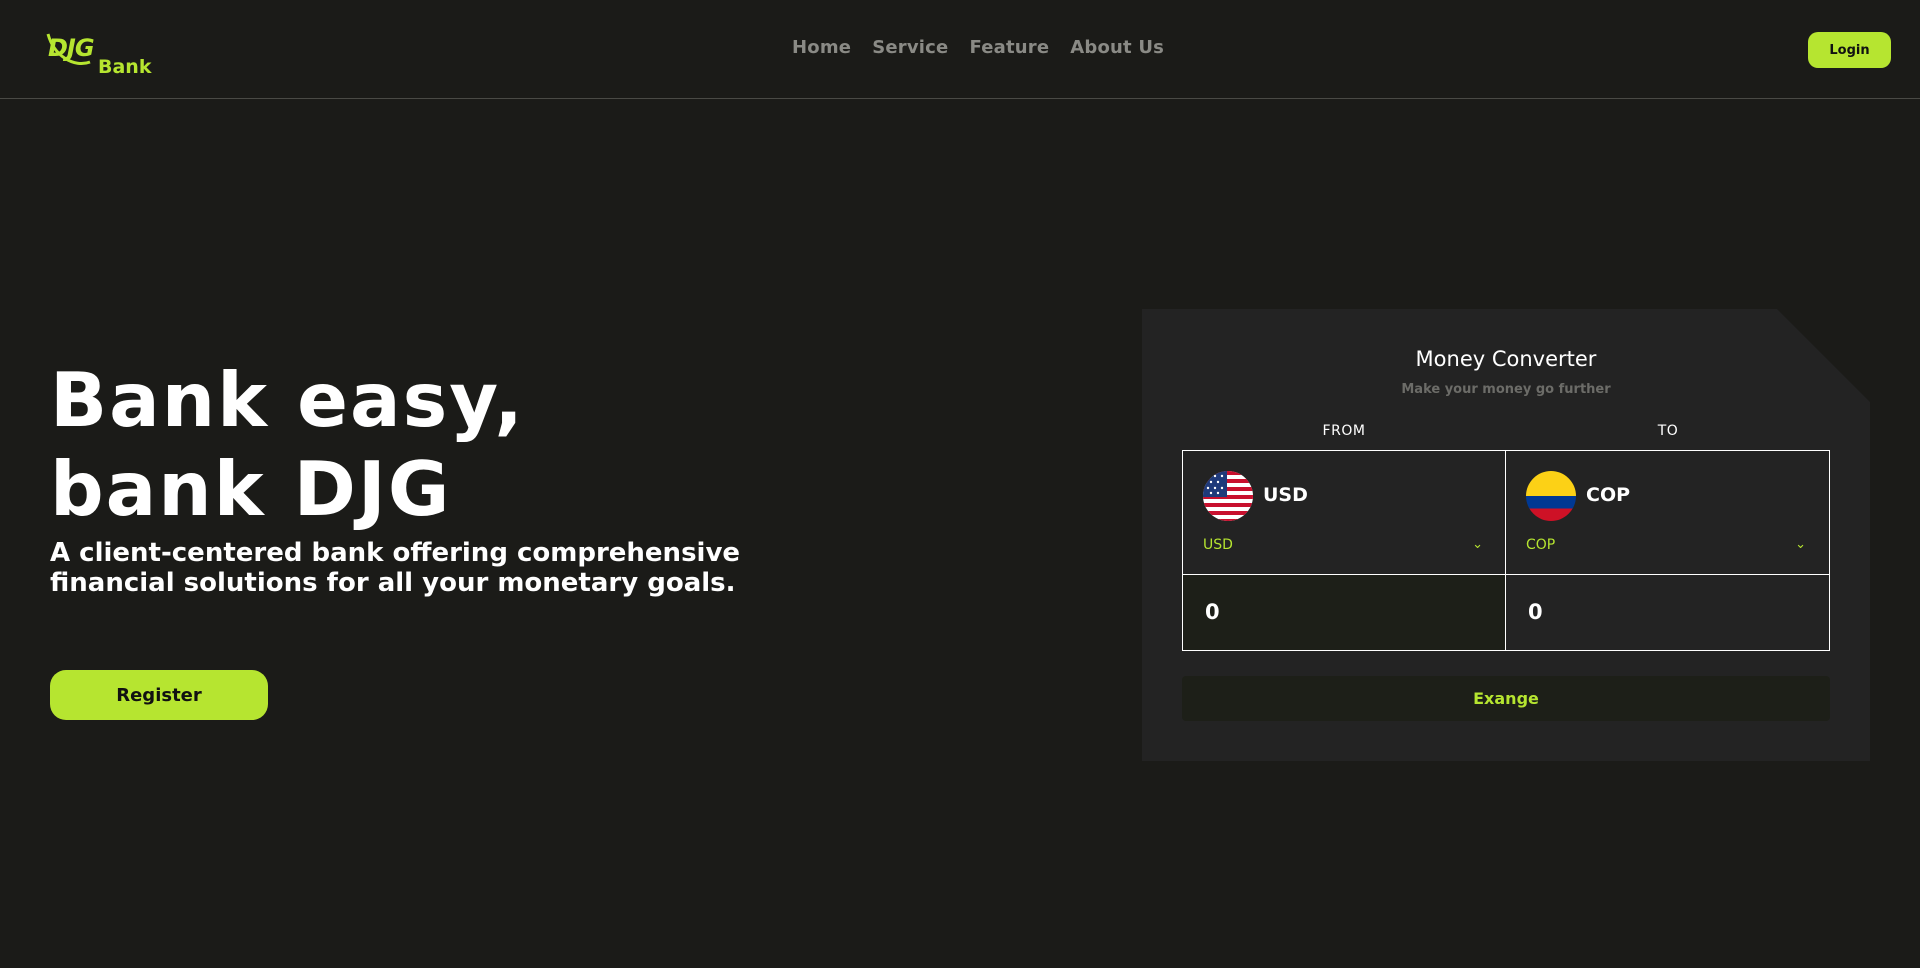 Image resolution: width=1920 pixels, height=968 pixels. I want to click on nav-service: Service, so click(910, 47).